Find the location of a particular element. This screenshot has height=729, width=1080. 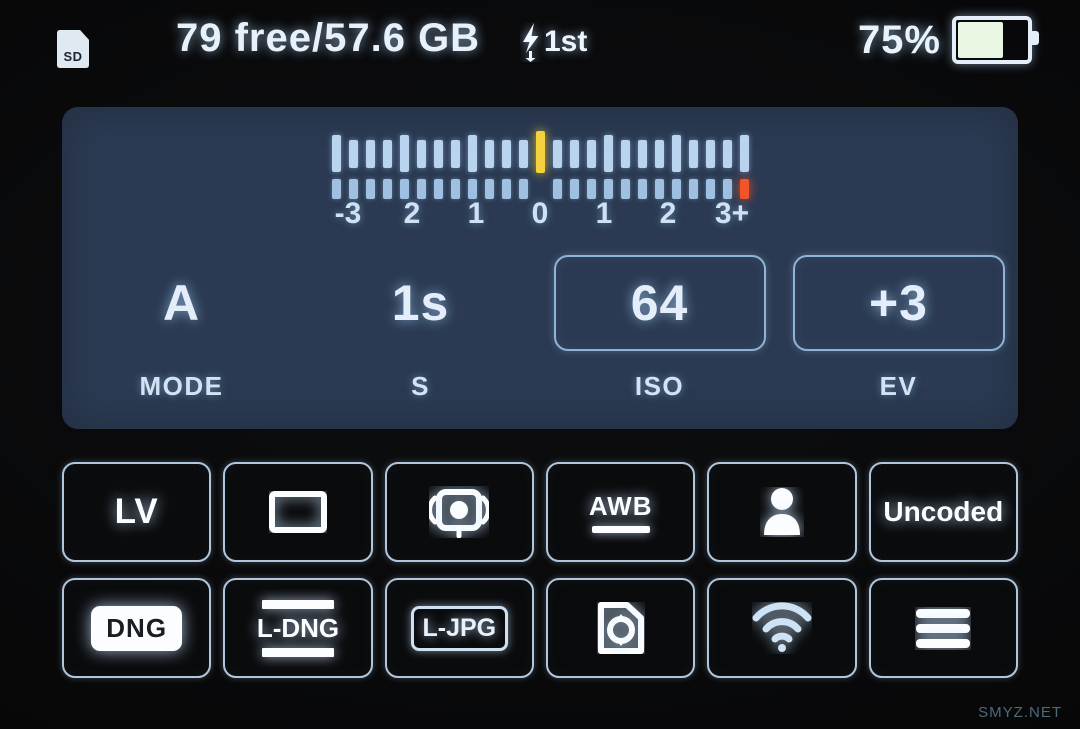

exposure-cell-s: 1s S is located at coordinates (420, 335).